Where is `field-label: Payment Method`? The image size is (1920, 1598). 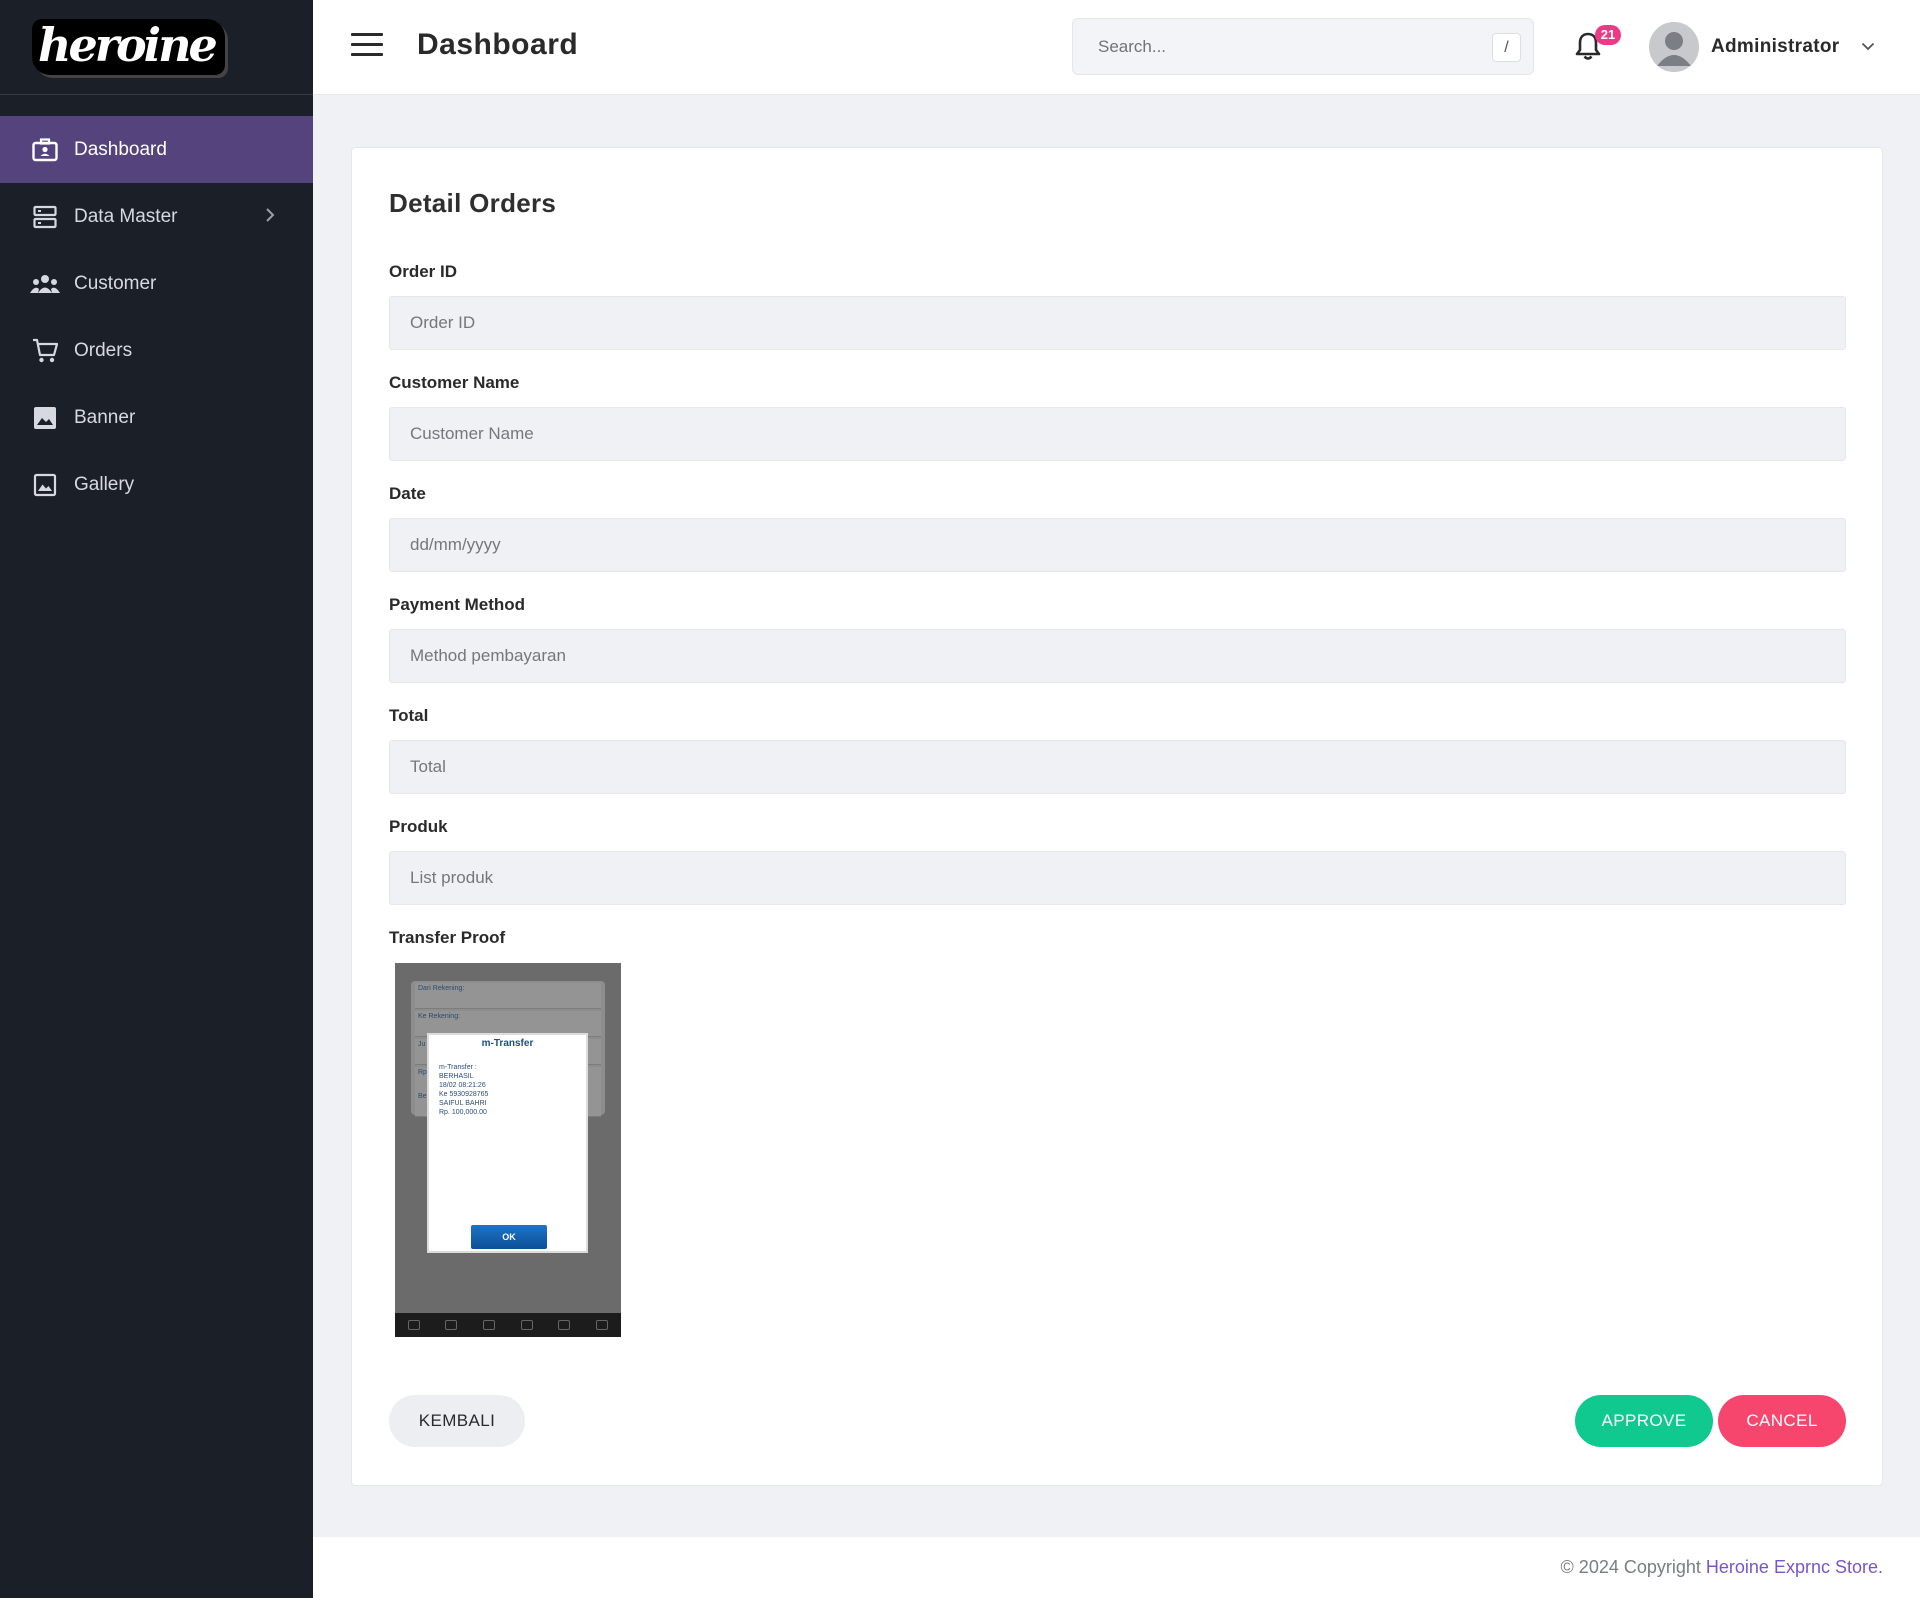
field-label: Payment Method is located at coordinates (457, 604).